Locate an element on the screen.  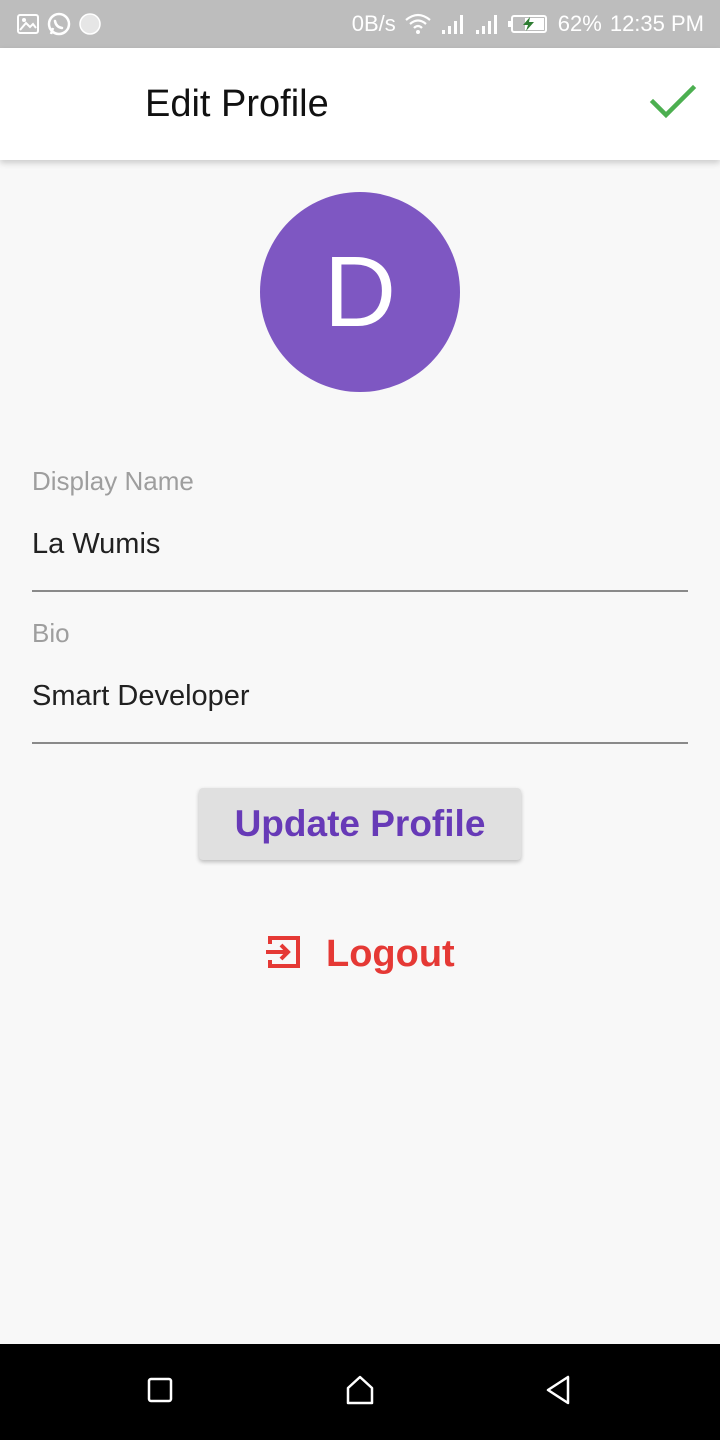
back-button is located at coordinates (558, 1392).